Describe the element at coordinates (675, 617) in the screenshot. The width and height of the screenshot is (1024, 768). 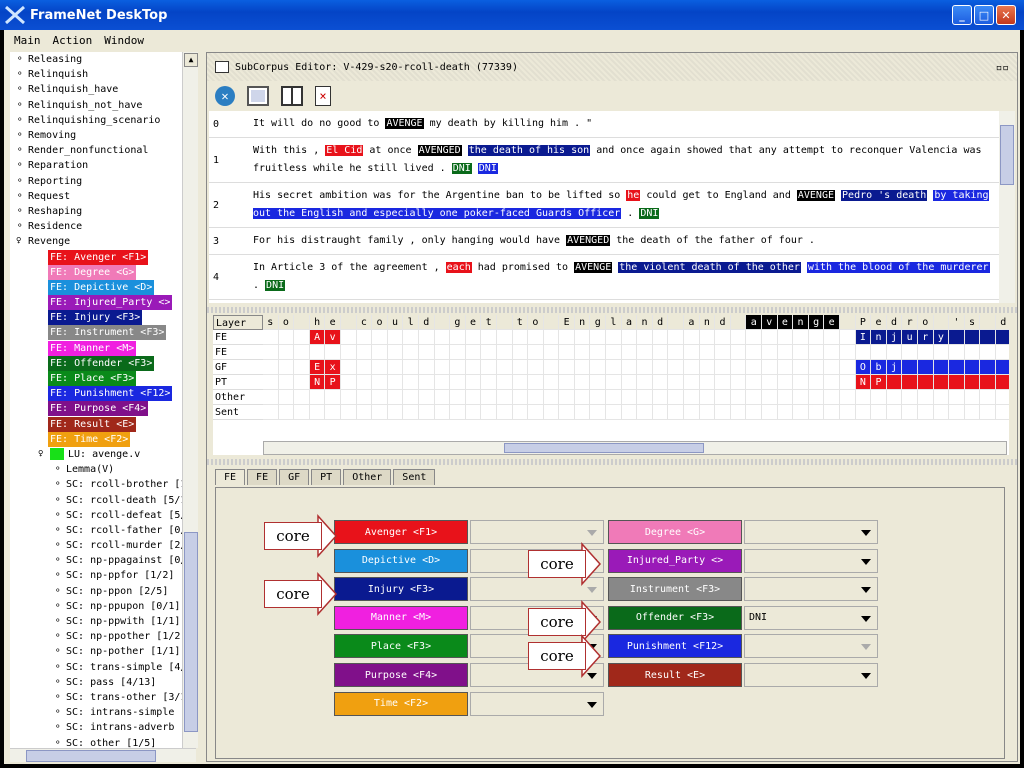
I see `fe-button: Offender <F3>` at that location.